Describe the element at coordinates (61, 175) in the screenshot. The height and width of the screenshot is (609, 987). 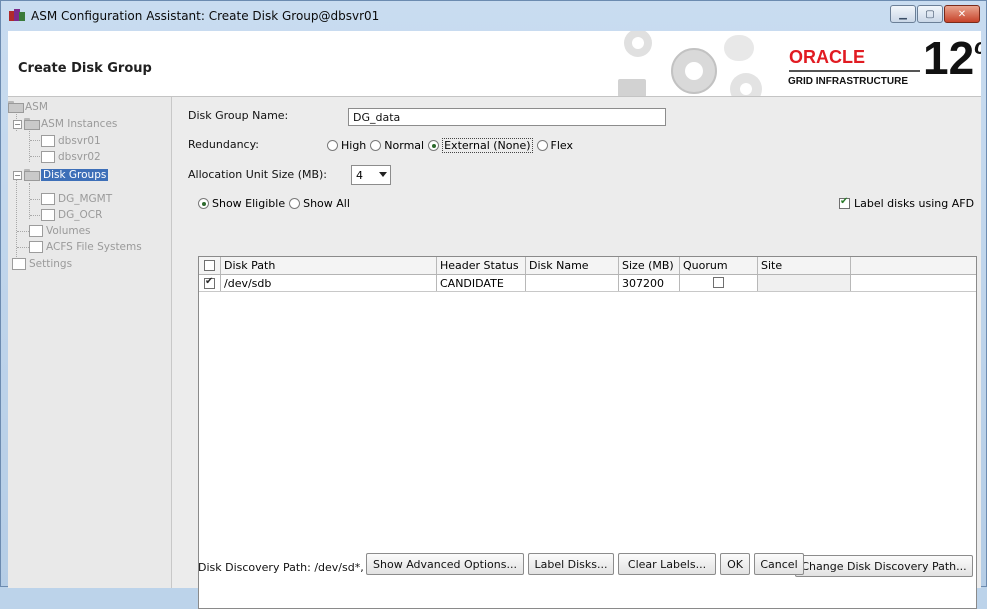
I see `tree-item-disk-groups: − Disk Groups` at that location.